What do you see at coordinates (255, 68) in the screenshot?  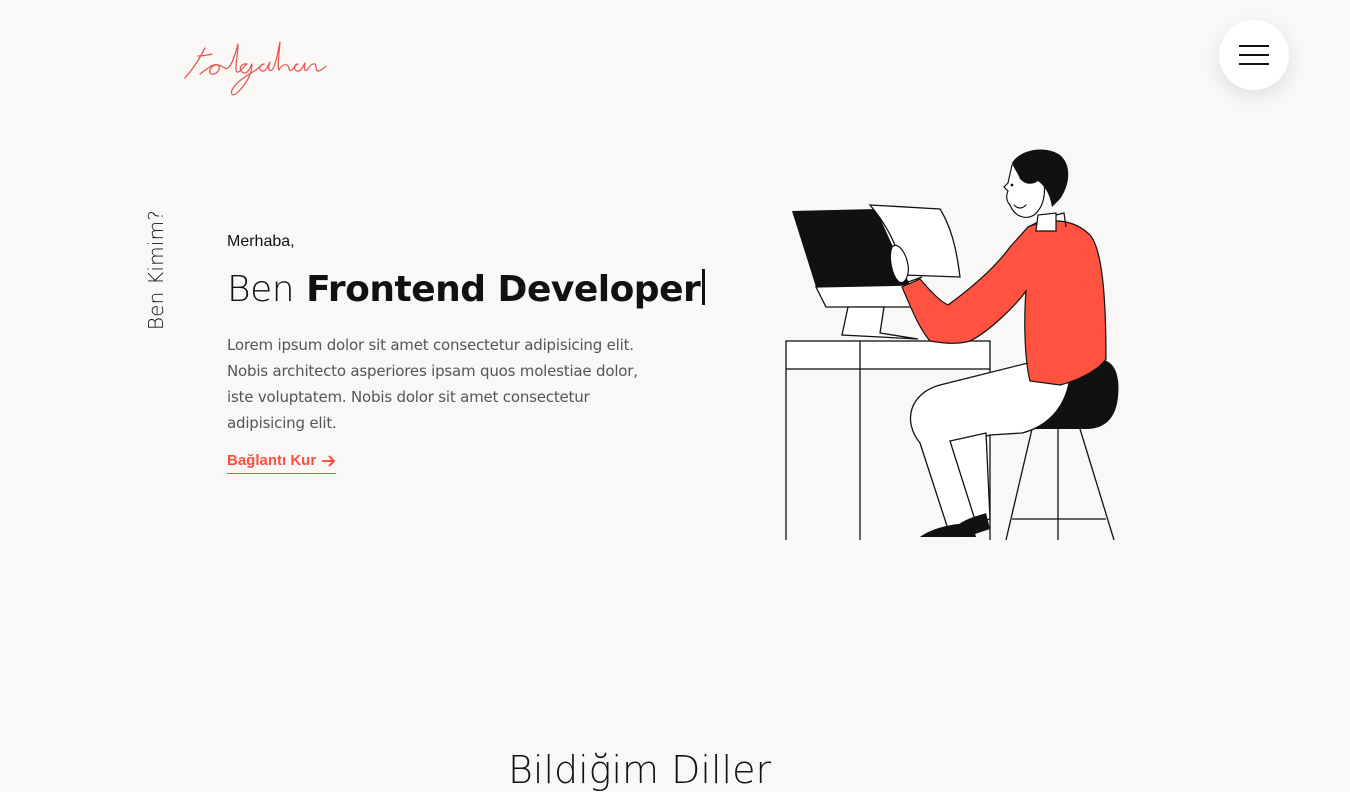 I see `signature-logo` at bounding box center [255, 68].